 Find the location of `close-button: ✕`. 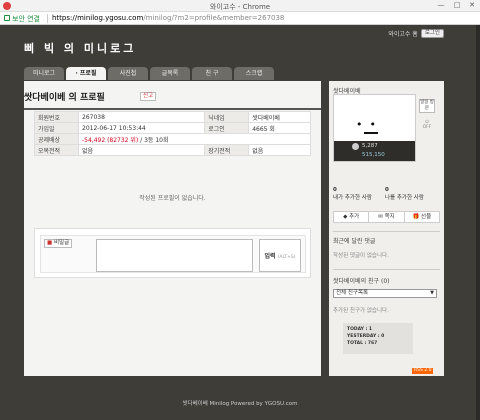

close-button: ✕ is located at coordinates (472, 5).